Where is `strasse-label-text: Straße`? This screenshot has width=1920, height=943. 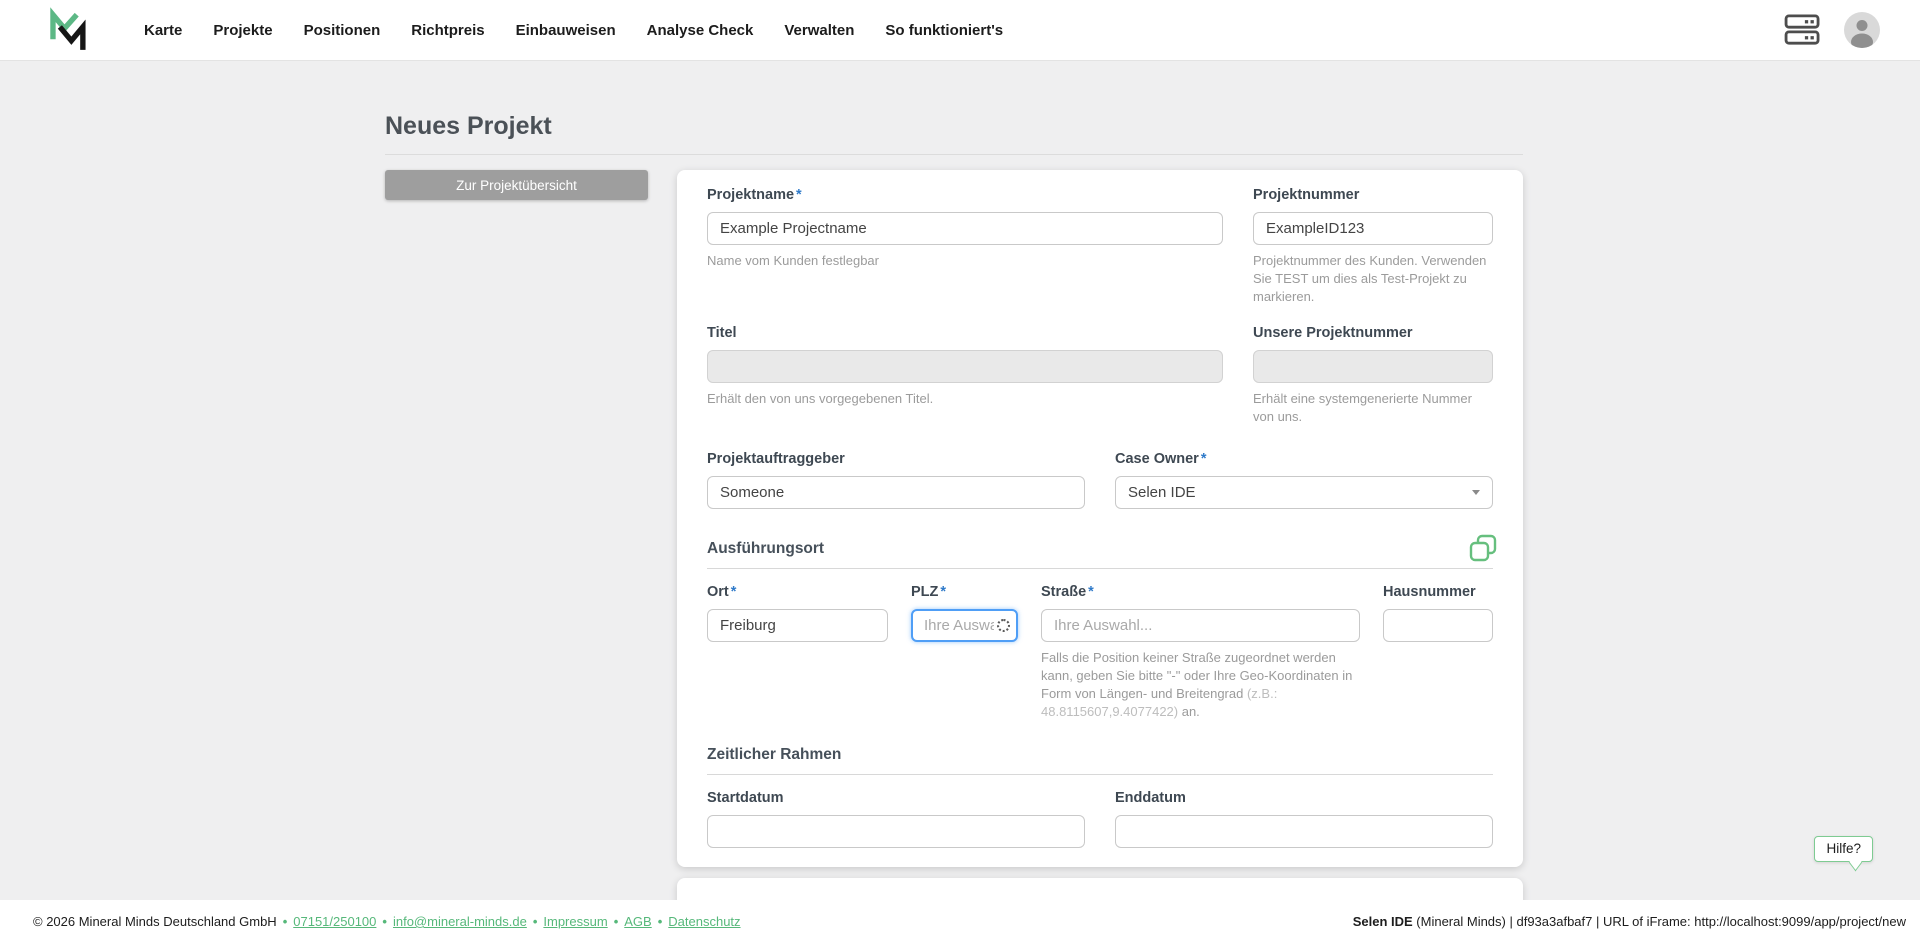
strasse-label-text: Straße is located at coordinates (1064, 592).